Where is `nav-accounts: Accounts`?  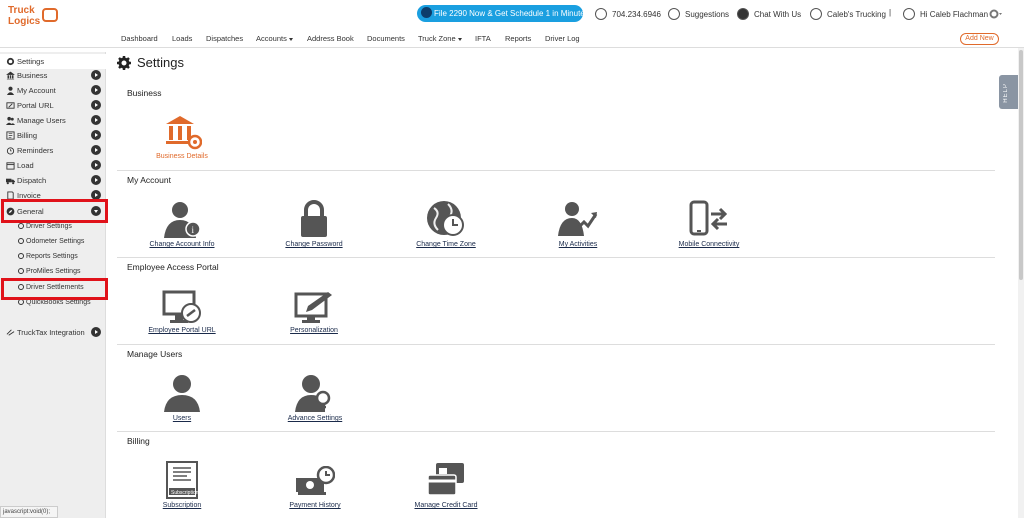 nav-accounts: Accounts is located at coordinates (274, 38).